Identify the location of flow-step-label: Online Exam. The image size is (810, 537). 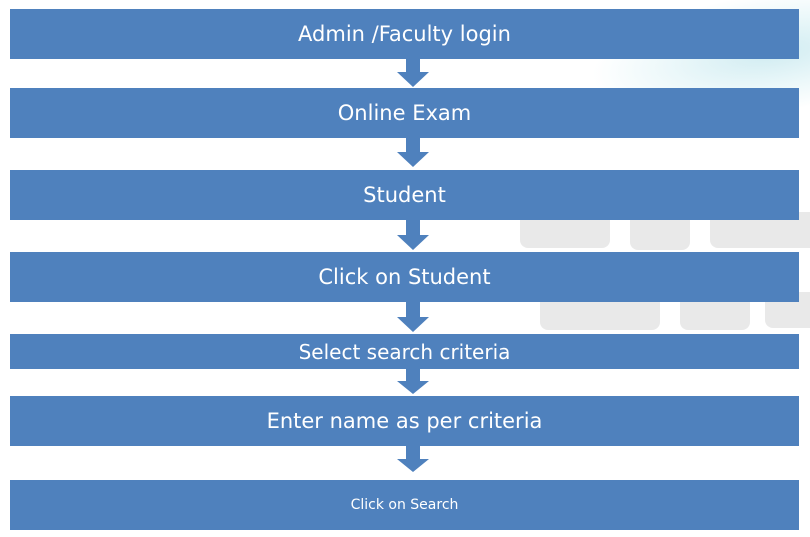
(404, 113).